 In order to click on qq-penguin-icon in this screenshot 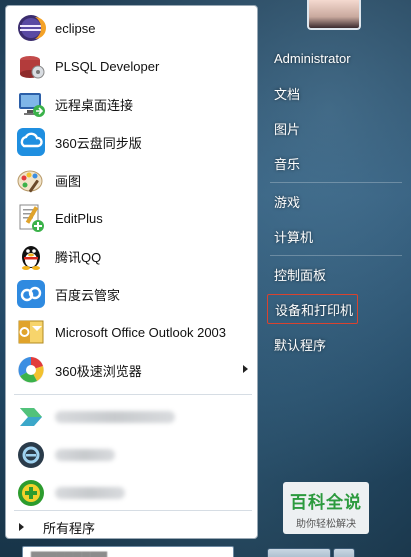, I will do `click(31, 256)`.